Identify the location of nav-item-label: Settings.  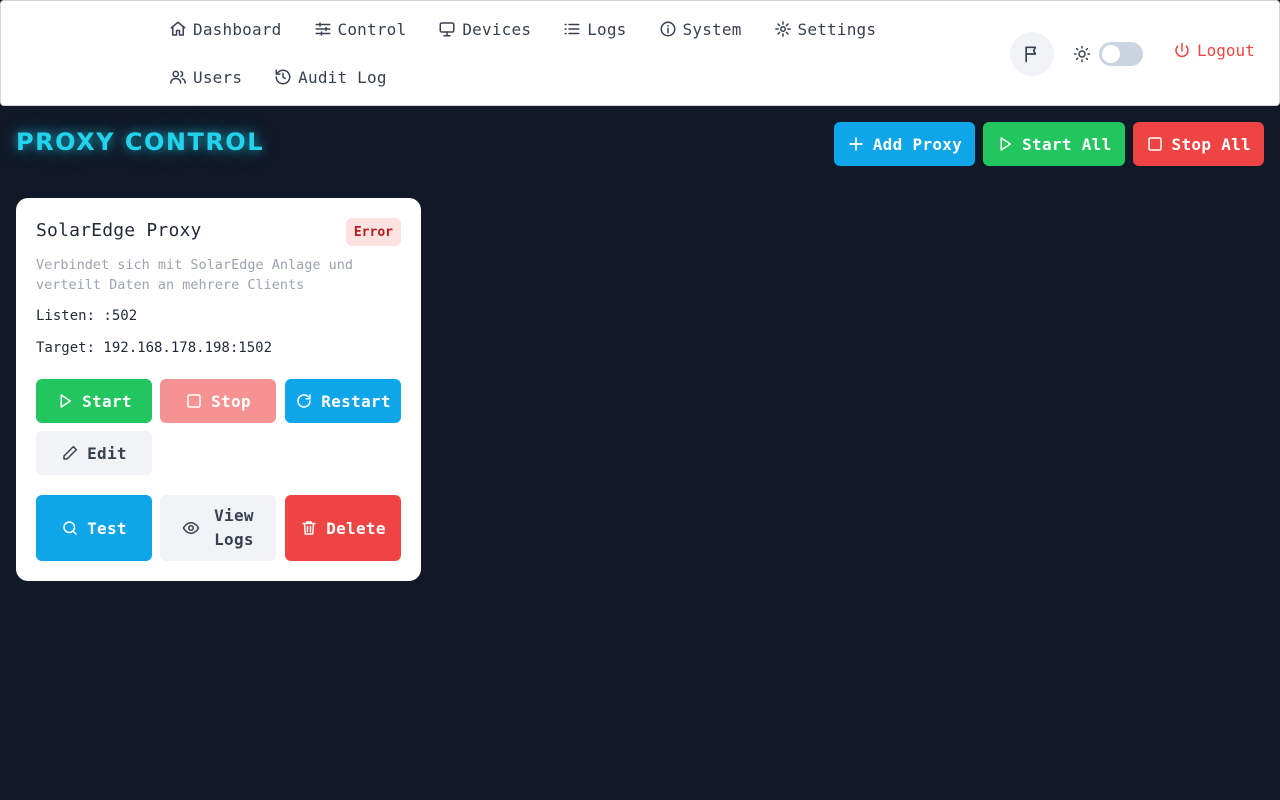
(837, 29).